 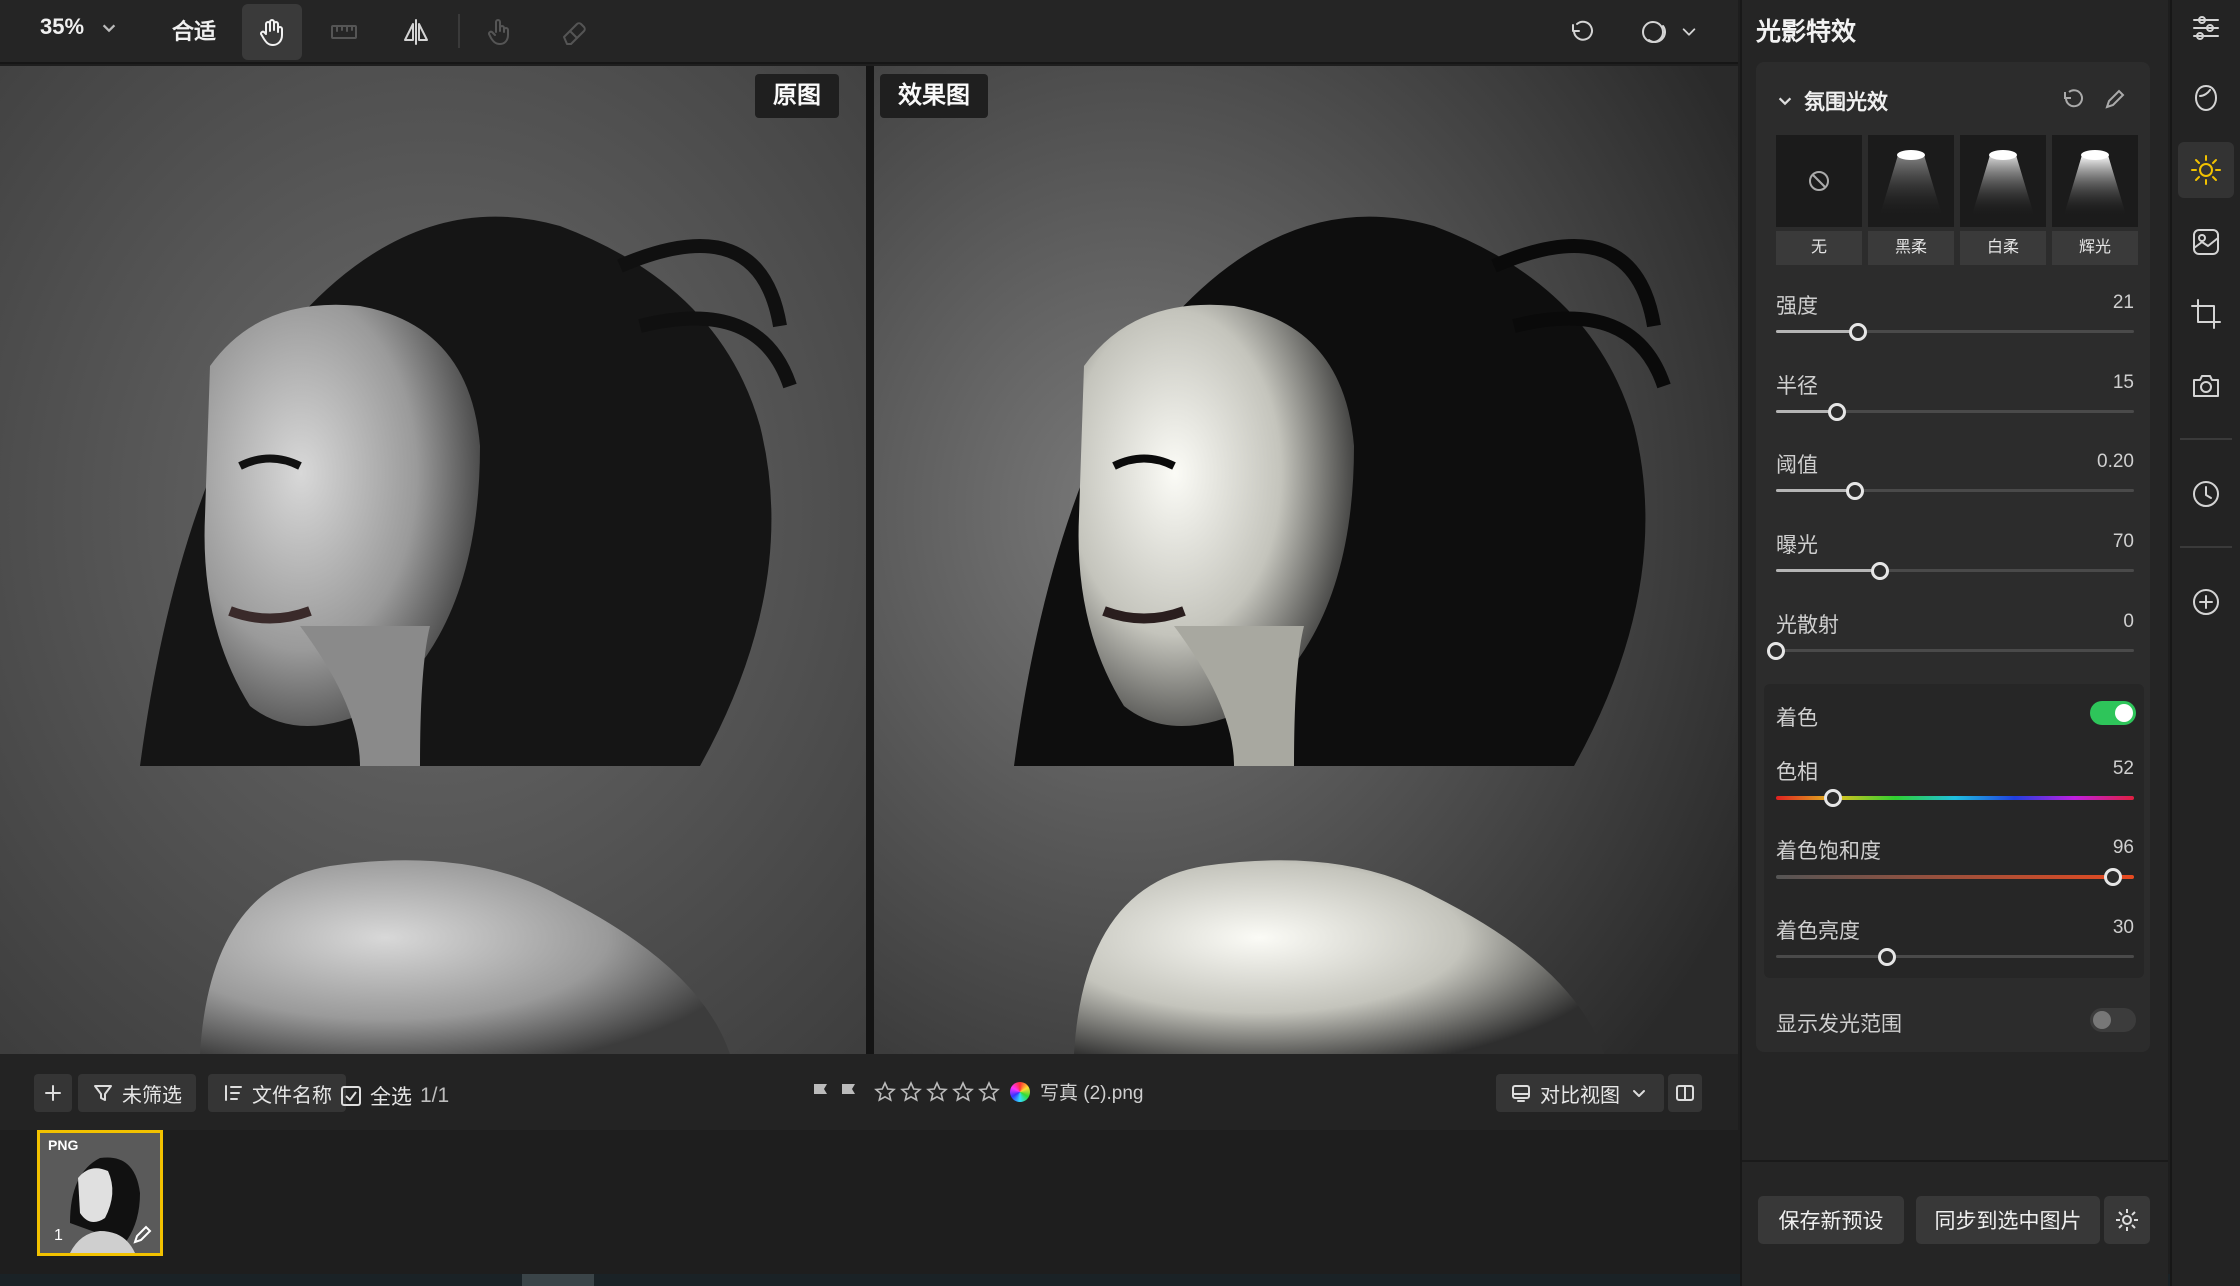 What do you see at coordinates (2073, 99) in the screenshot?
I see `section-reset-icon` at bounding box center [2073, 99].